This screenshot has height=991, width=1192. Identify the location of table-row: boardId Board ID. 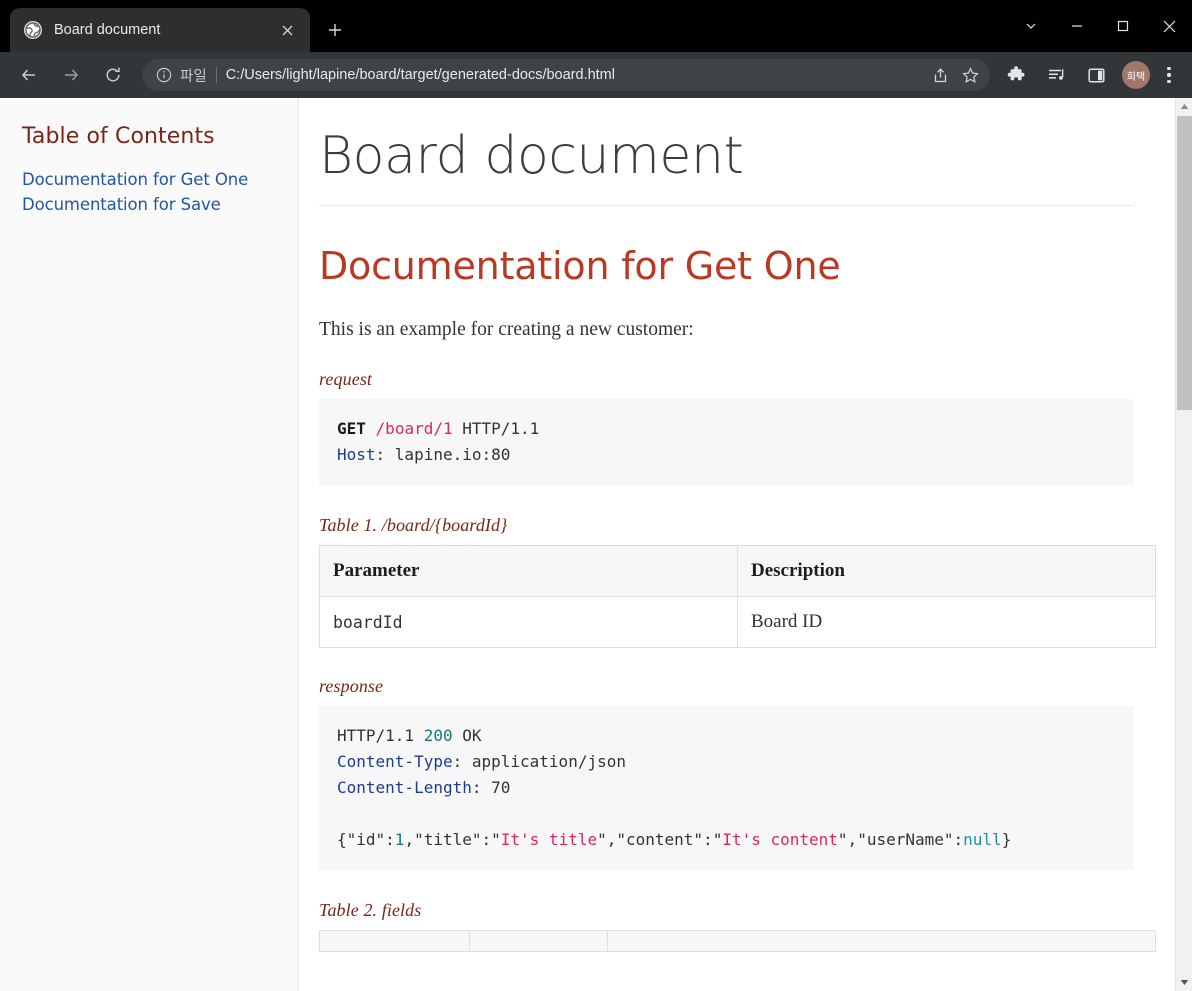
(737, 622).